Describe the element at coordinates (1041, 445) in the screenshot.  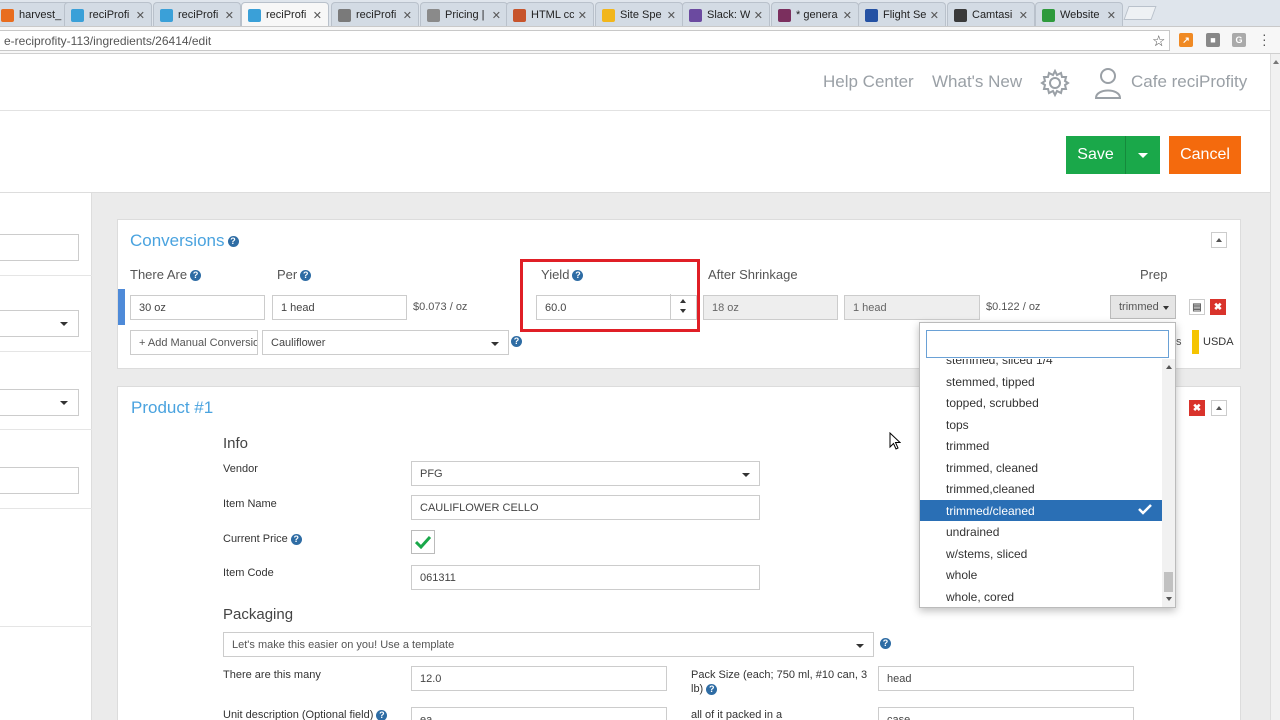
I see `prep-option: trimmed` at that location.